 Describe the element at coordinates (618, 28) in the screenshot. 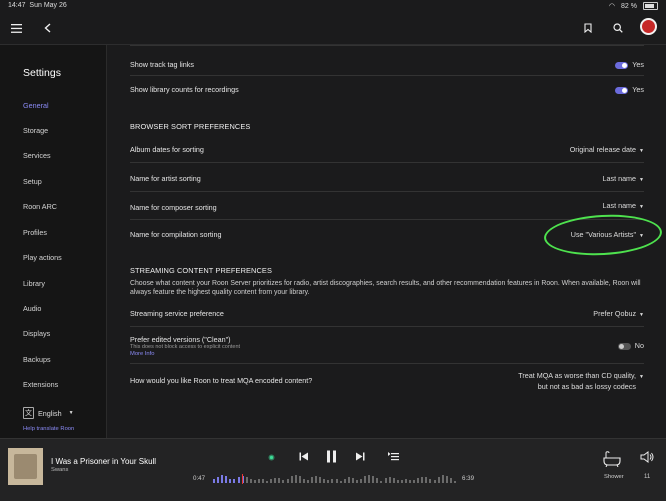

I see `search-icon` at that location.